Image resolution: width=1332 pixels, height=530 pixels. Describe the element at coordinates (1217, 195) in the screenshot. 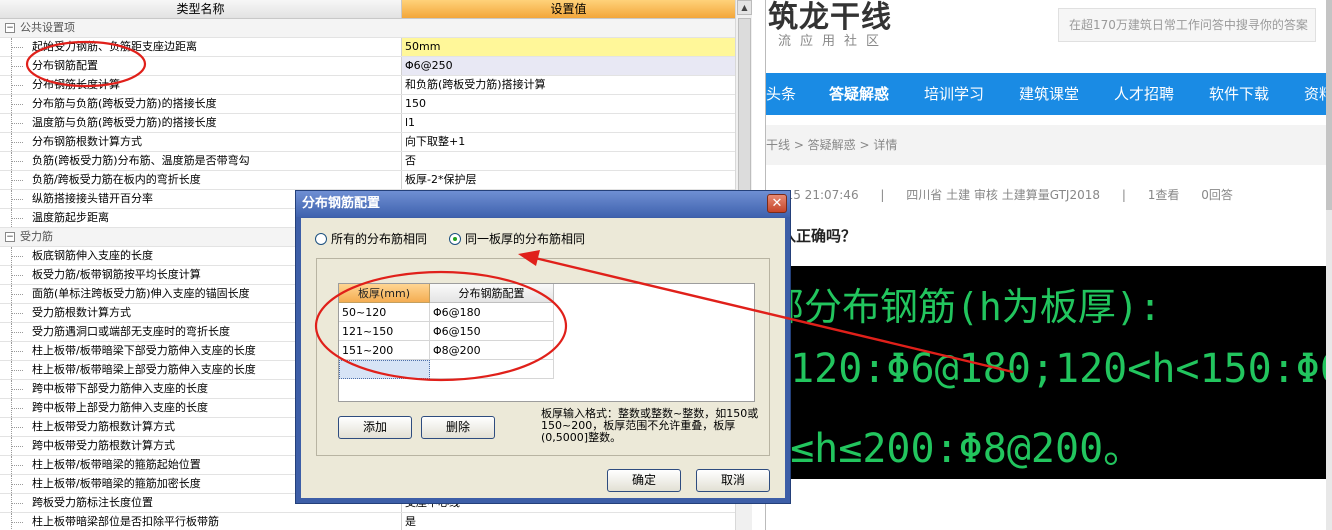

I see `answer-count: 0回答` at that location.